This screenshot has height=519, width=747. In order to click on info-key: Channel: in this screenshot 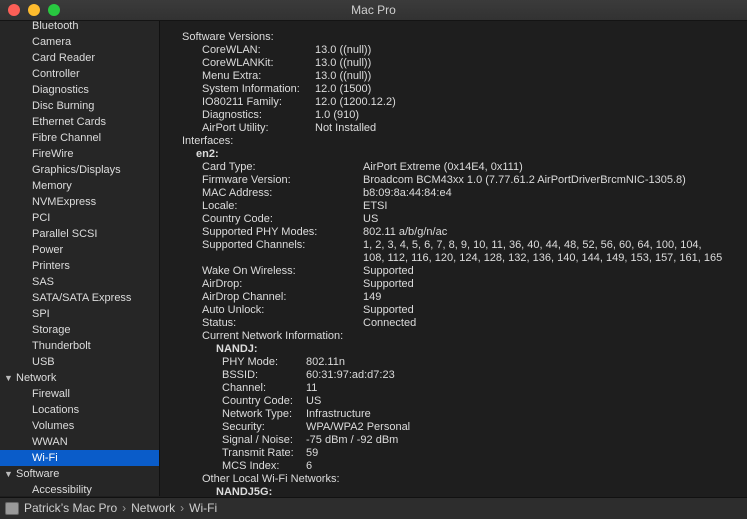, I will do `click(244, 388)`.